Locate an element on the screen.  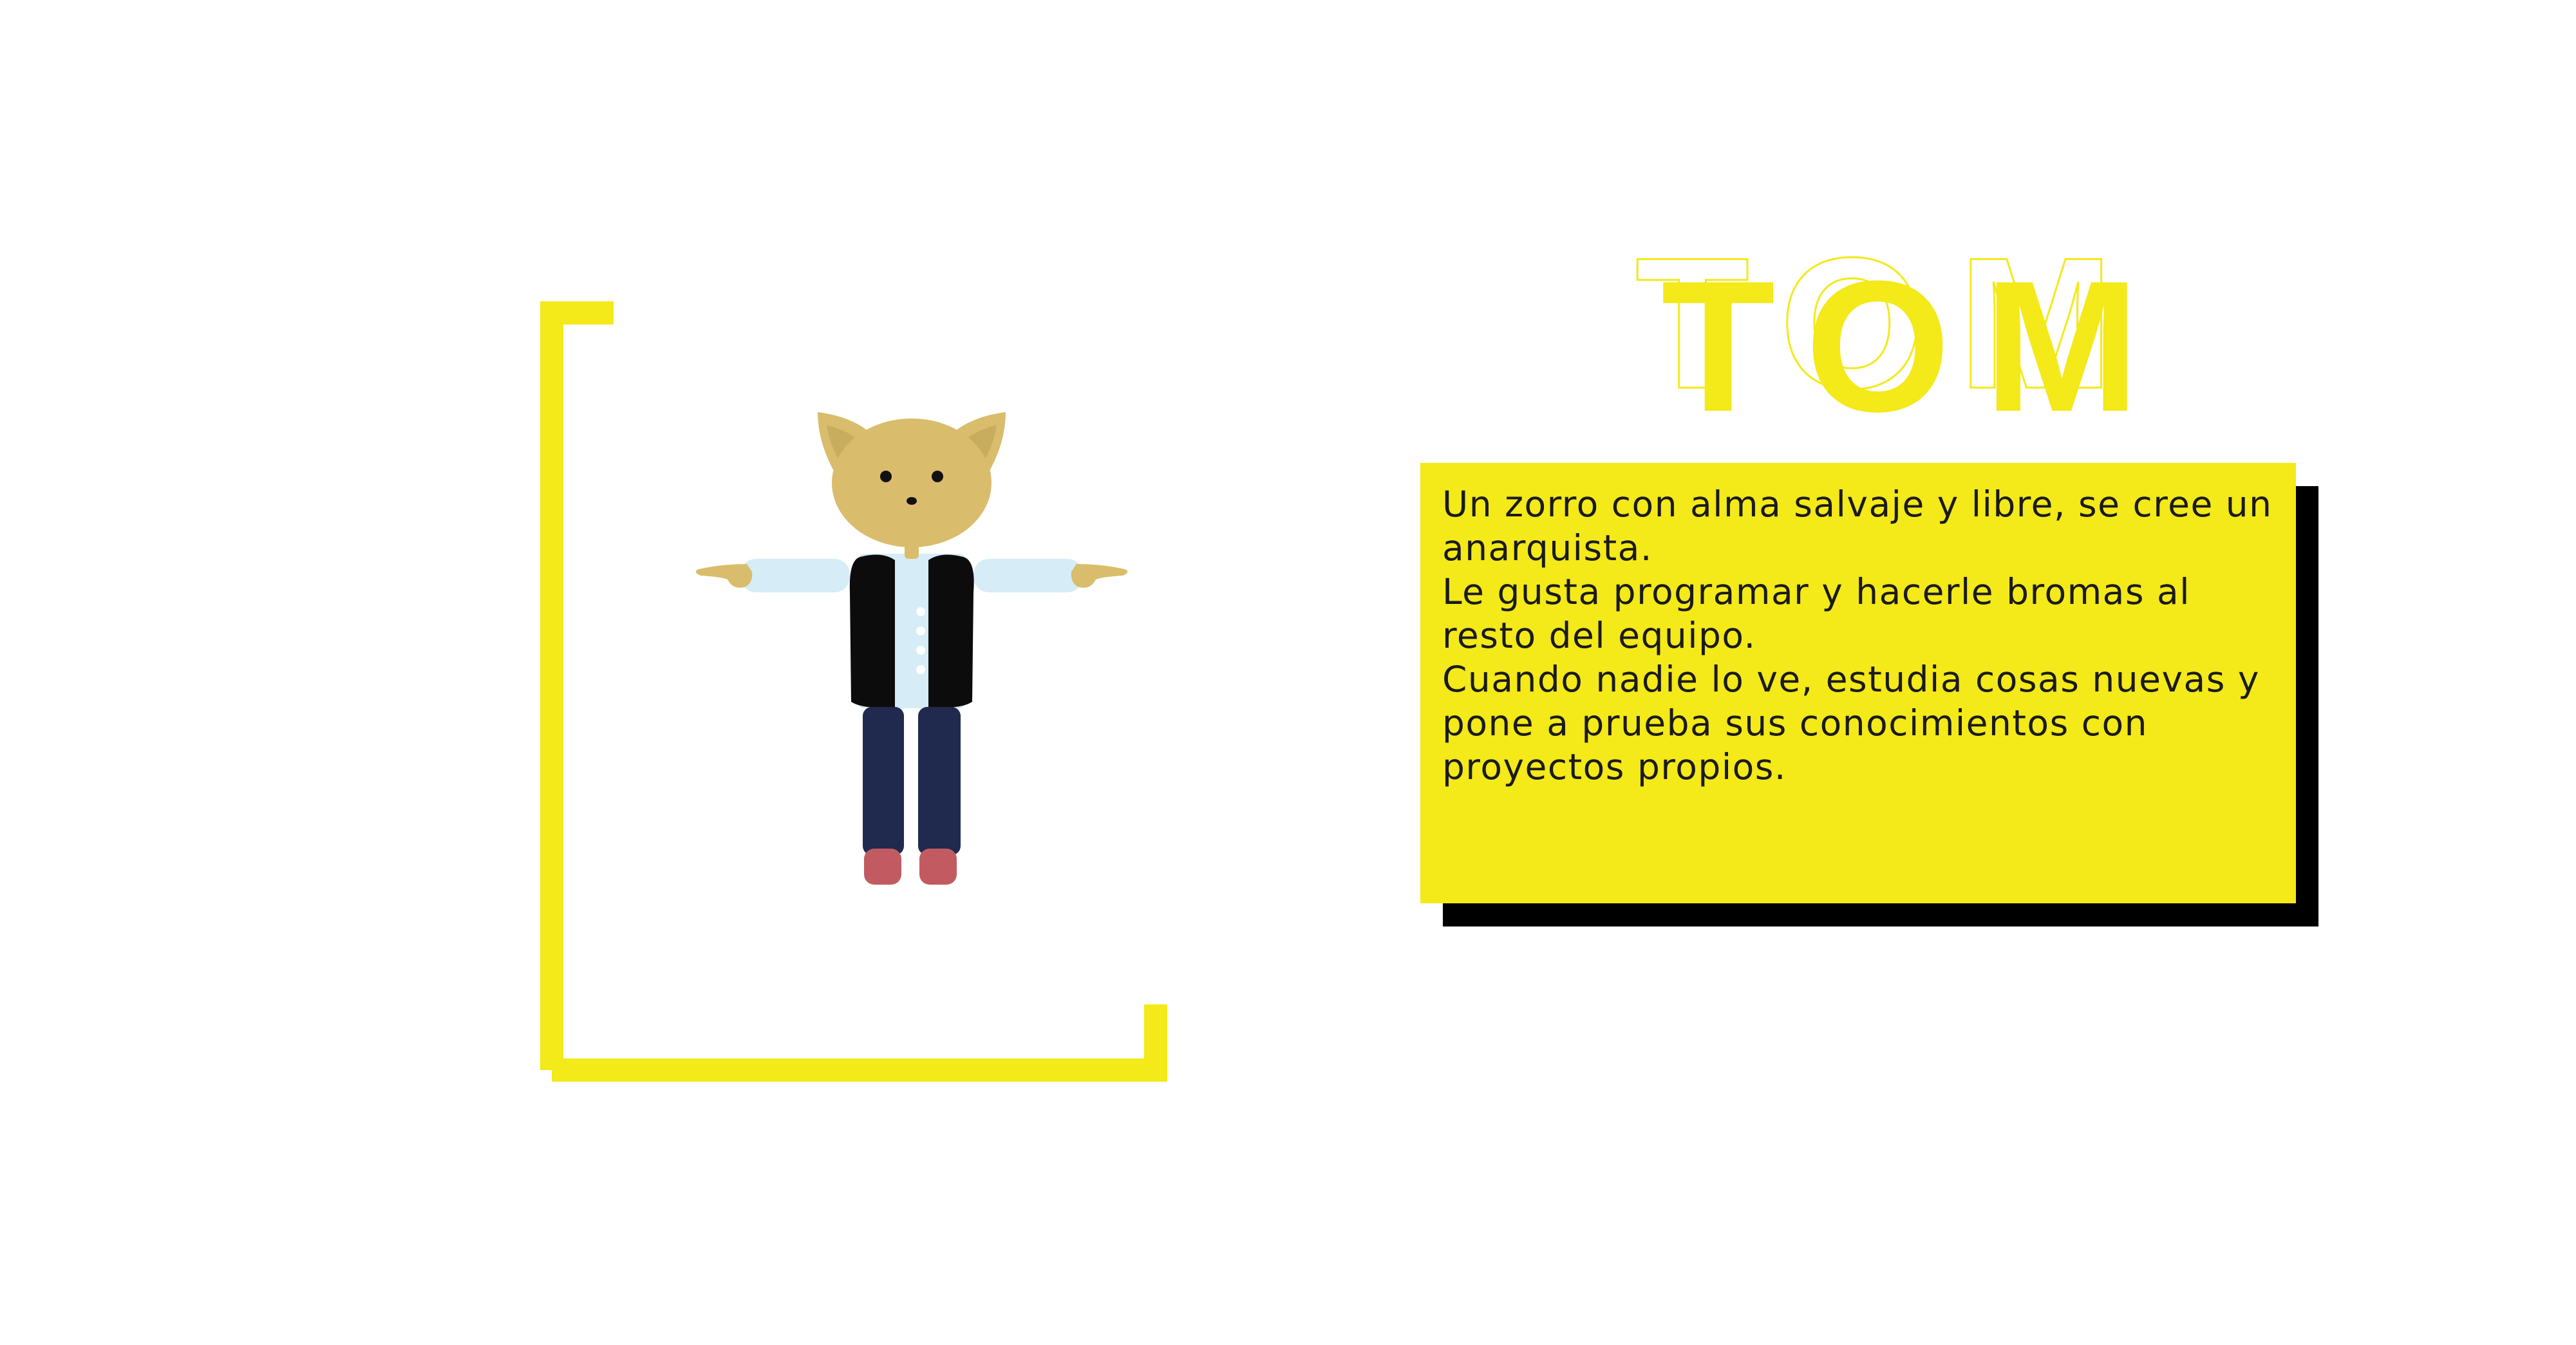
left-sleeve is located at coordinates (795, 575).